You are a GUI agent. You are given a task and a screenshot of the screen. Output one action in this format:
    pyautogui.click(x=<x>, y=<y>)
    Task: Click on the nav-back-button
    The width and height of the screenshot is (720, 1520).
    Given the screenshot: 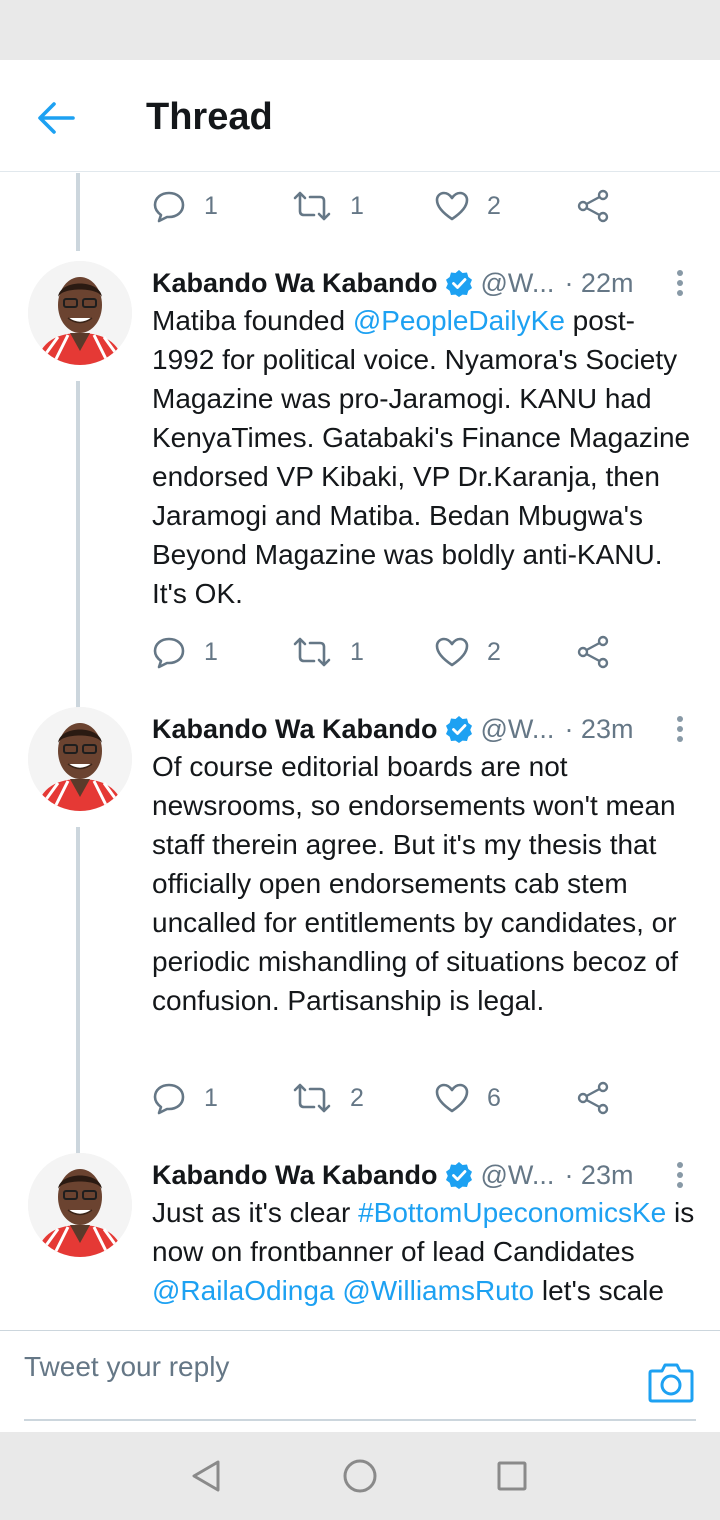 What is the action you would take?
    pyautogui.click(x=206, y=1476)
    